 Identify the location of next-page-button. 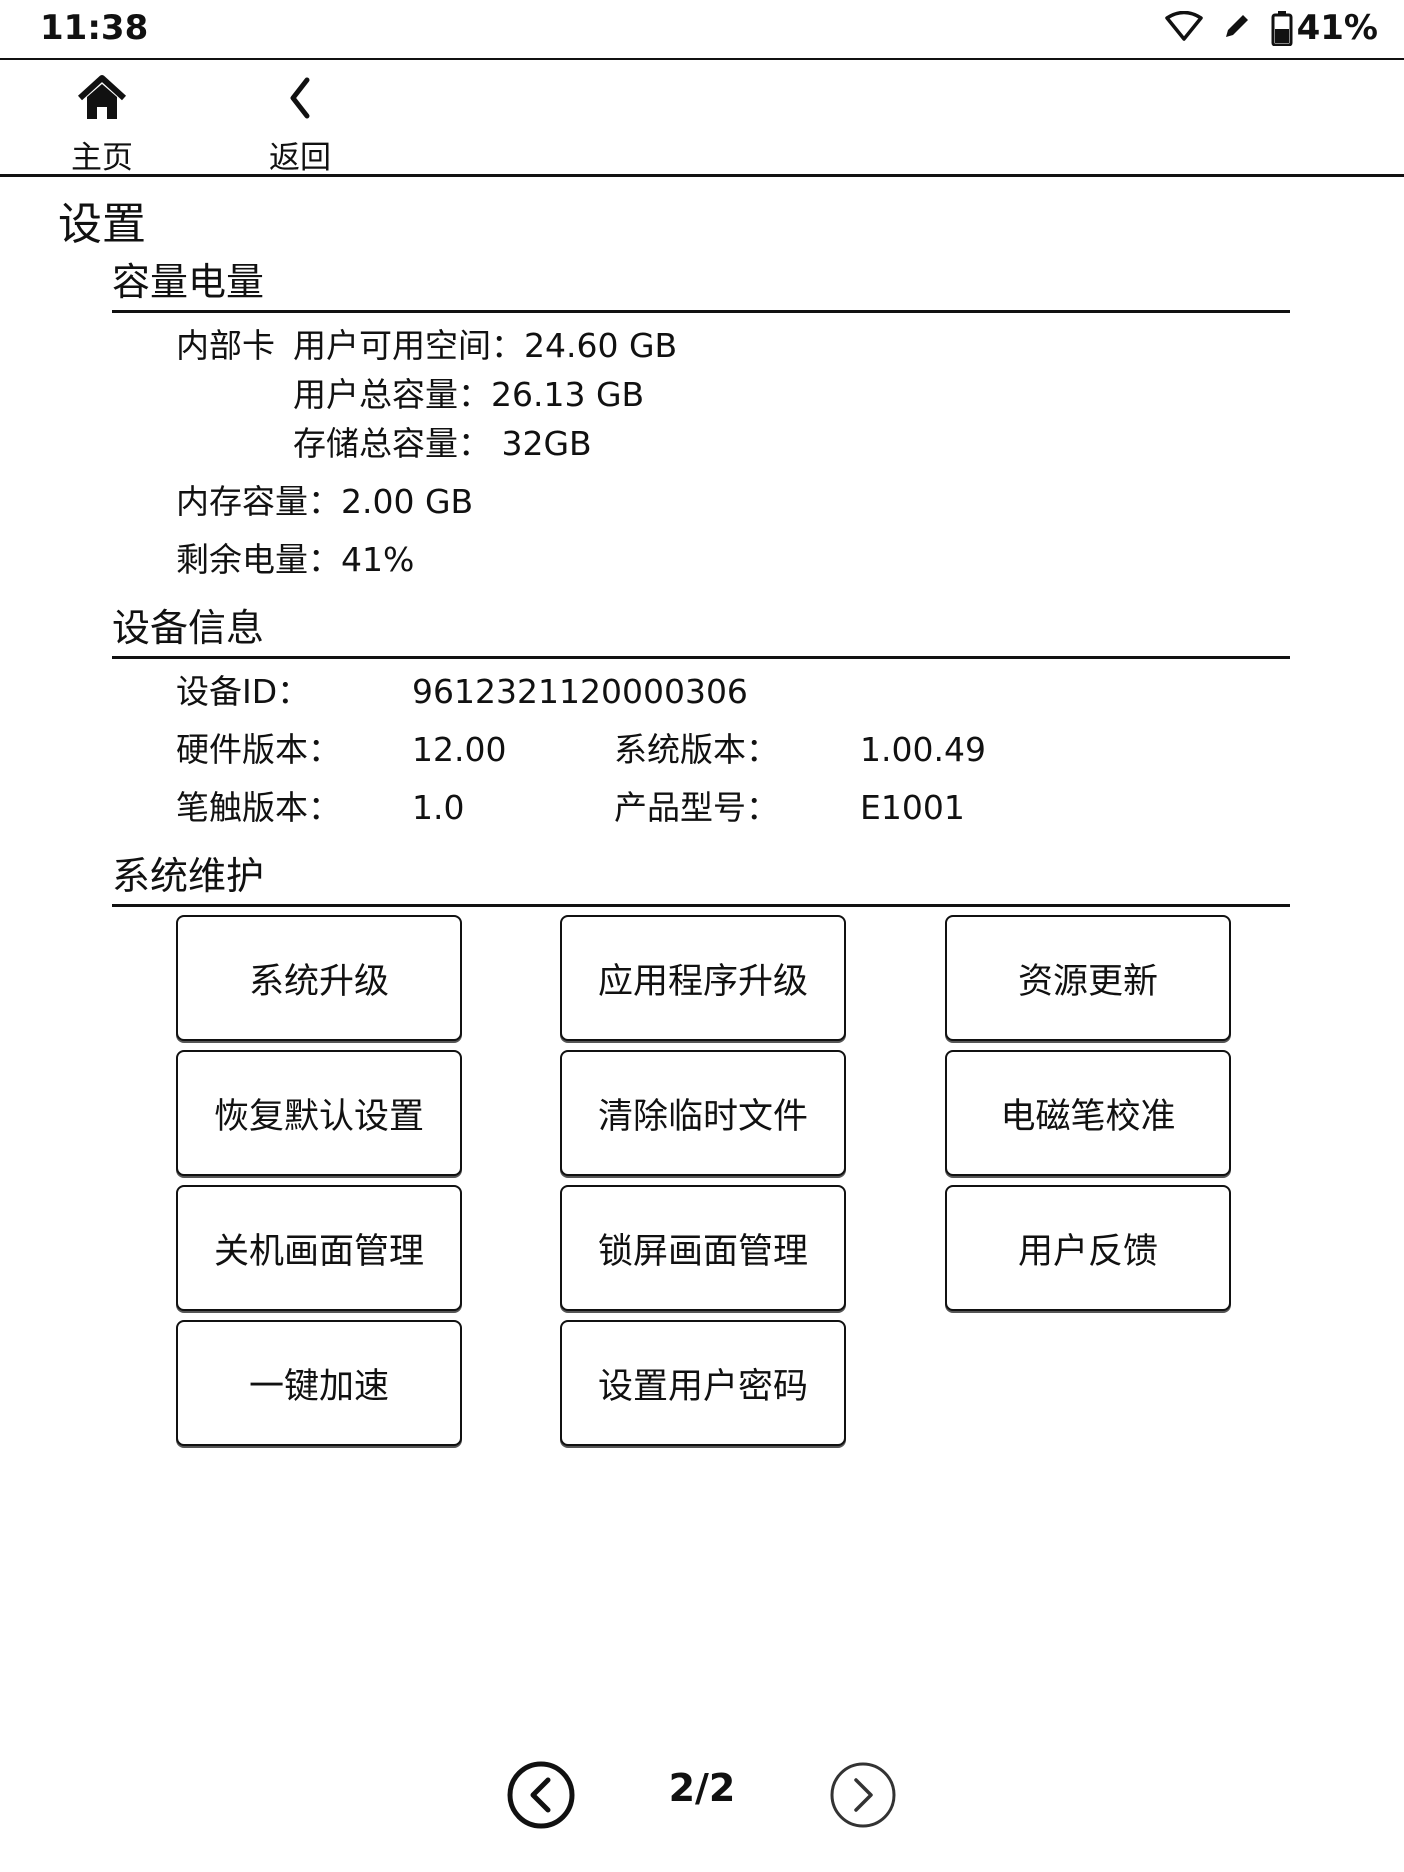
(863, 1795).